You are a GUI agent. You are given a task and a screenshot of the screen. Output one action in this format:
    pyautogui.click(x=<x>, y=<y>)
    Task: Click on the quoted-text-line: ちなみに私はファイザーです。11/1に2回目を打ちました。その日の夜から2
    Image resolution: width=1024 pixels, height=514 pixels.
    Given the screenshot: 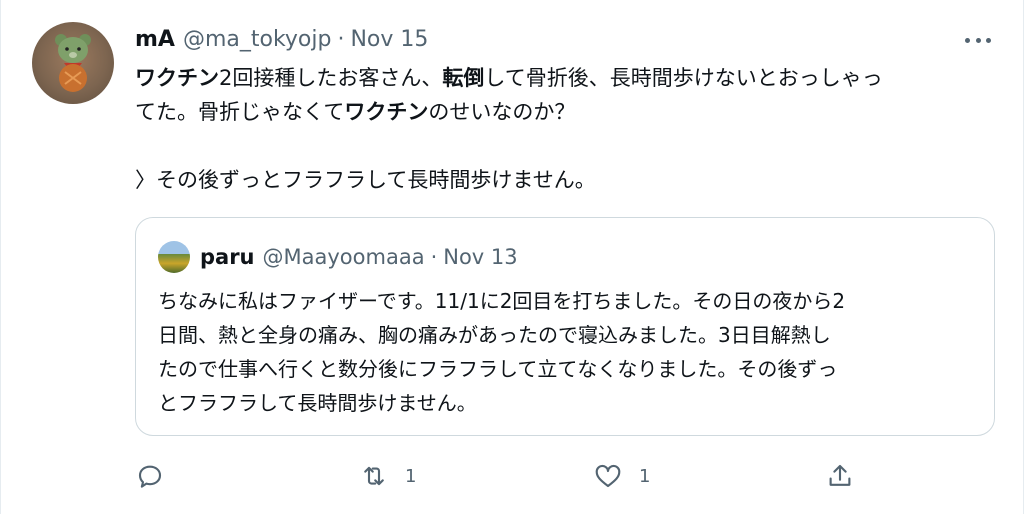 What is the action you would take?
    pyautogui.click(x=502, y=301)
    